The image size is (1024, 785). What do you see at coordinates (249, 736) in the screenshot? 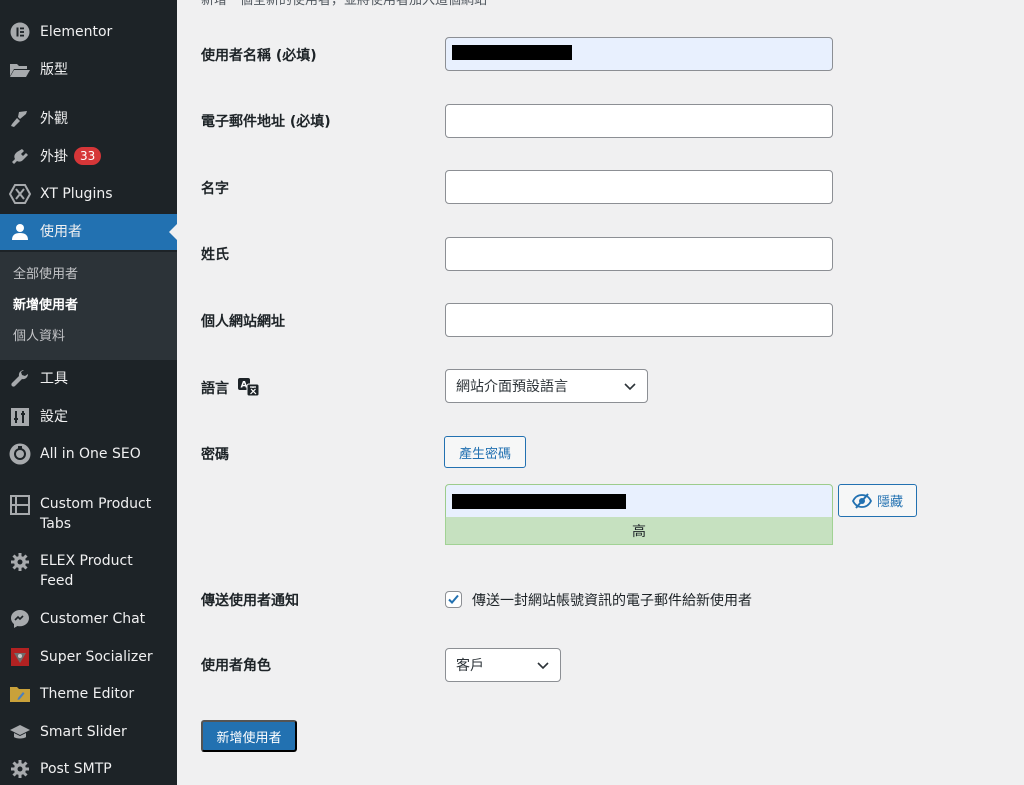
I see `add-new-user-submit-button: 新增使用者` at bounding box center [249, 736].